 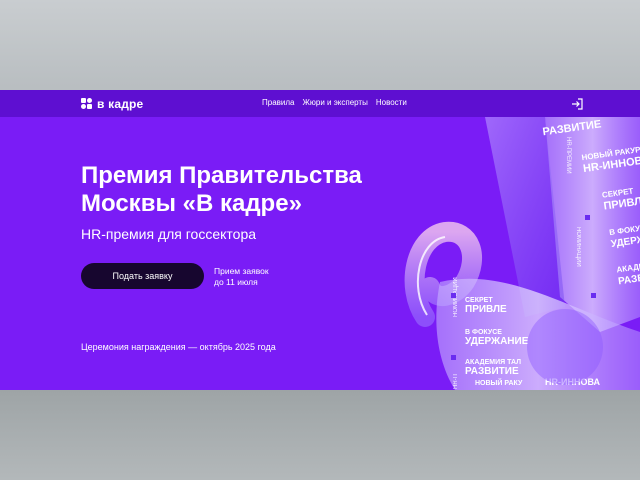 What do you see at coordinates (565, 347) in the screenshot?
I see `glow-orb` at bounding box center [565, 347].